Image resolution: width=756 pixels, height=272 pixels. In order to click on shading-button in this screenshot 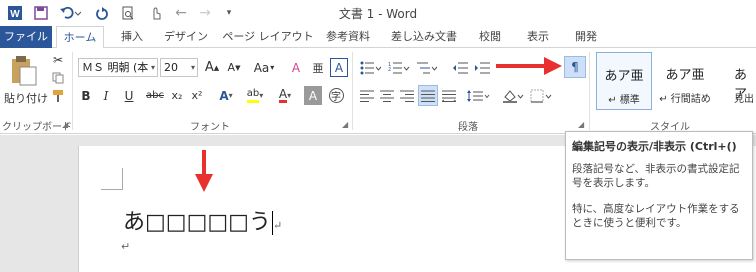, I will do `click(513, 95)`.